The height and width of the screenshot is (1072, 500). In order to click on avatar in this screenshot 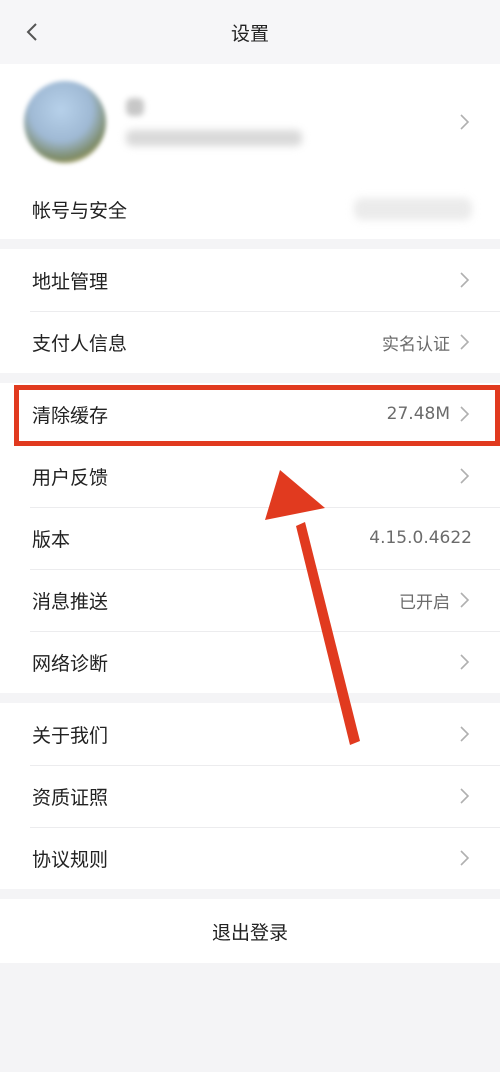, I will do `click(65, 121)`.